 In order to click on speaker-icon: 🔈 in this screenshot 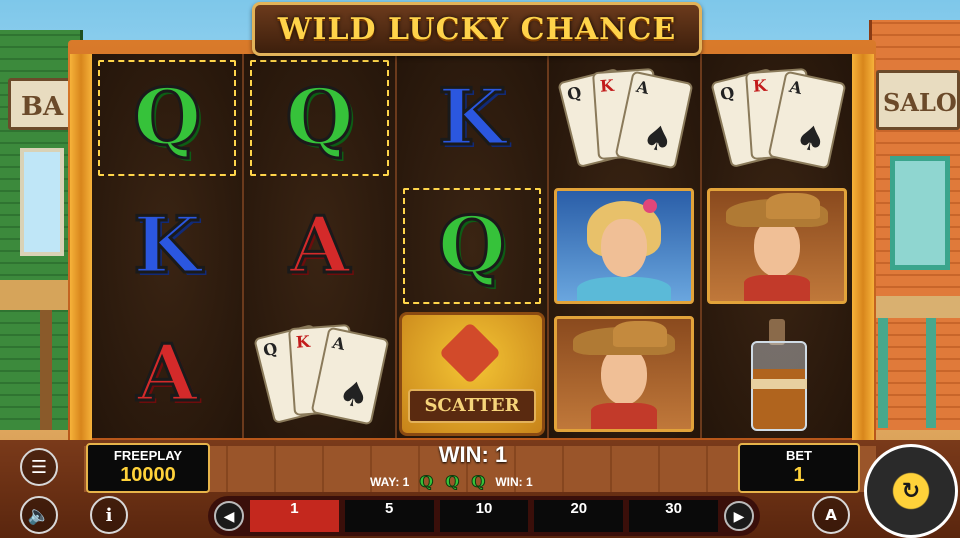, I will do `click(39, 515)`.